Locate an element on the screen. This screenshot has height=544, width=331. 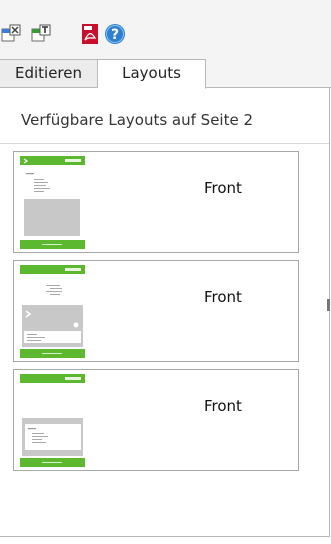
tab-strip: Editieren Layouts is located at coordinates (165, 69).